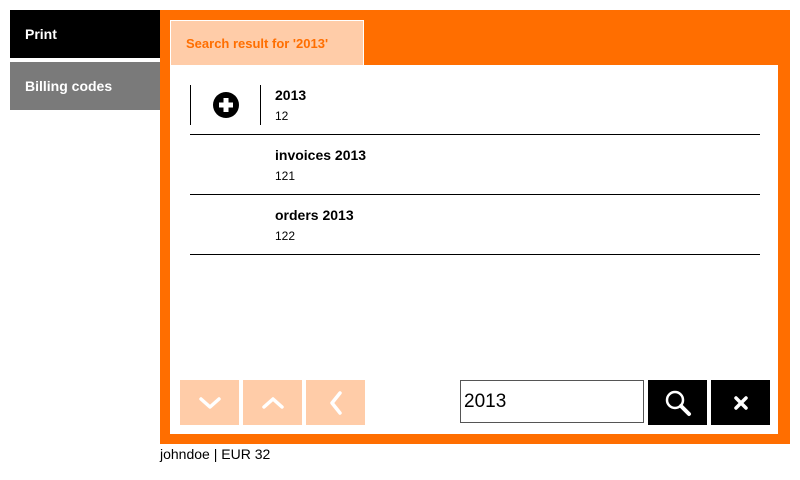  What do you see at coordinates (282, 116) in the screenshot?
I see `result-code: 12` at bounding box center [282, 116].